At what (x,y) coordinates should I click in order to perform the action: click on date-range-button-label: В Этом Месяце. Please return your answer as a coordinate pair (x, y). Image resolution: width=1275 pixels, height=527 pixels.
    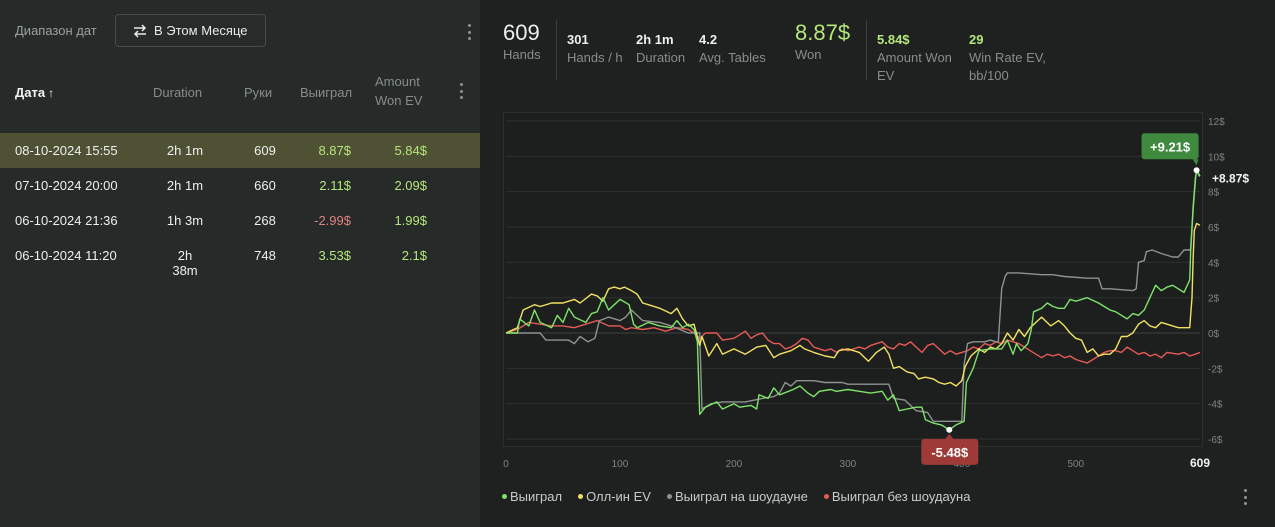
    Looking at the image, I should click on (201, 30).